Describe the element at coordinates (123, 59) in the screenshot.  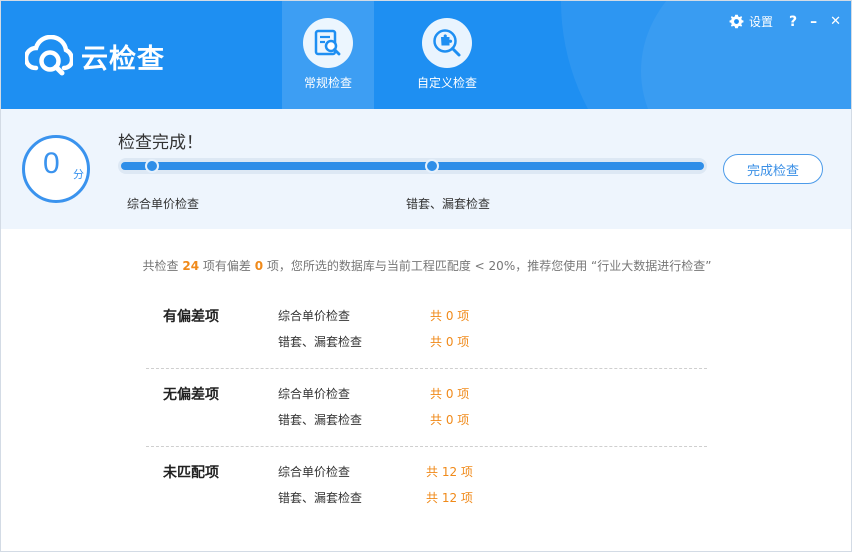
I see `app-title: 云检查` at that location.